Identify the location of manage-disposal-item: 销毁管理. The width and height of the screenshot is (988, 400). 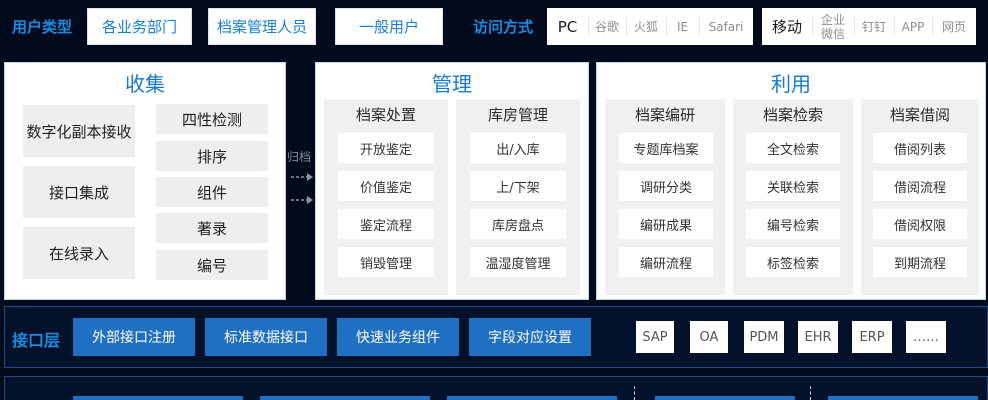
(386, 262).